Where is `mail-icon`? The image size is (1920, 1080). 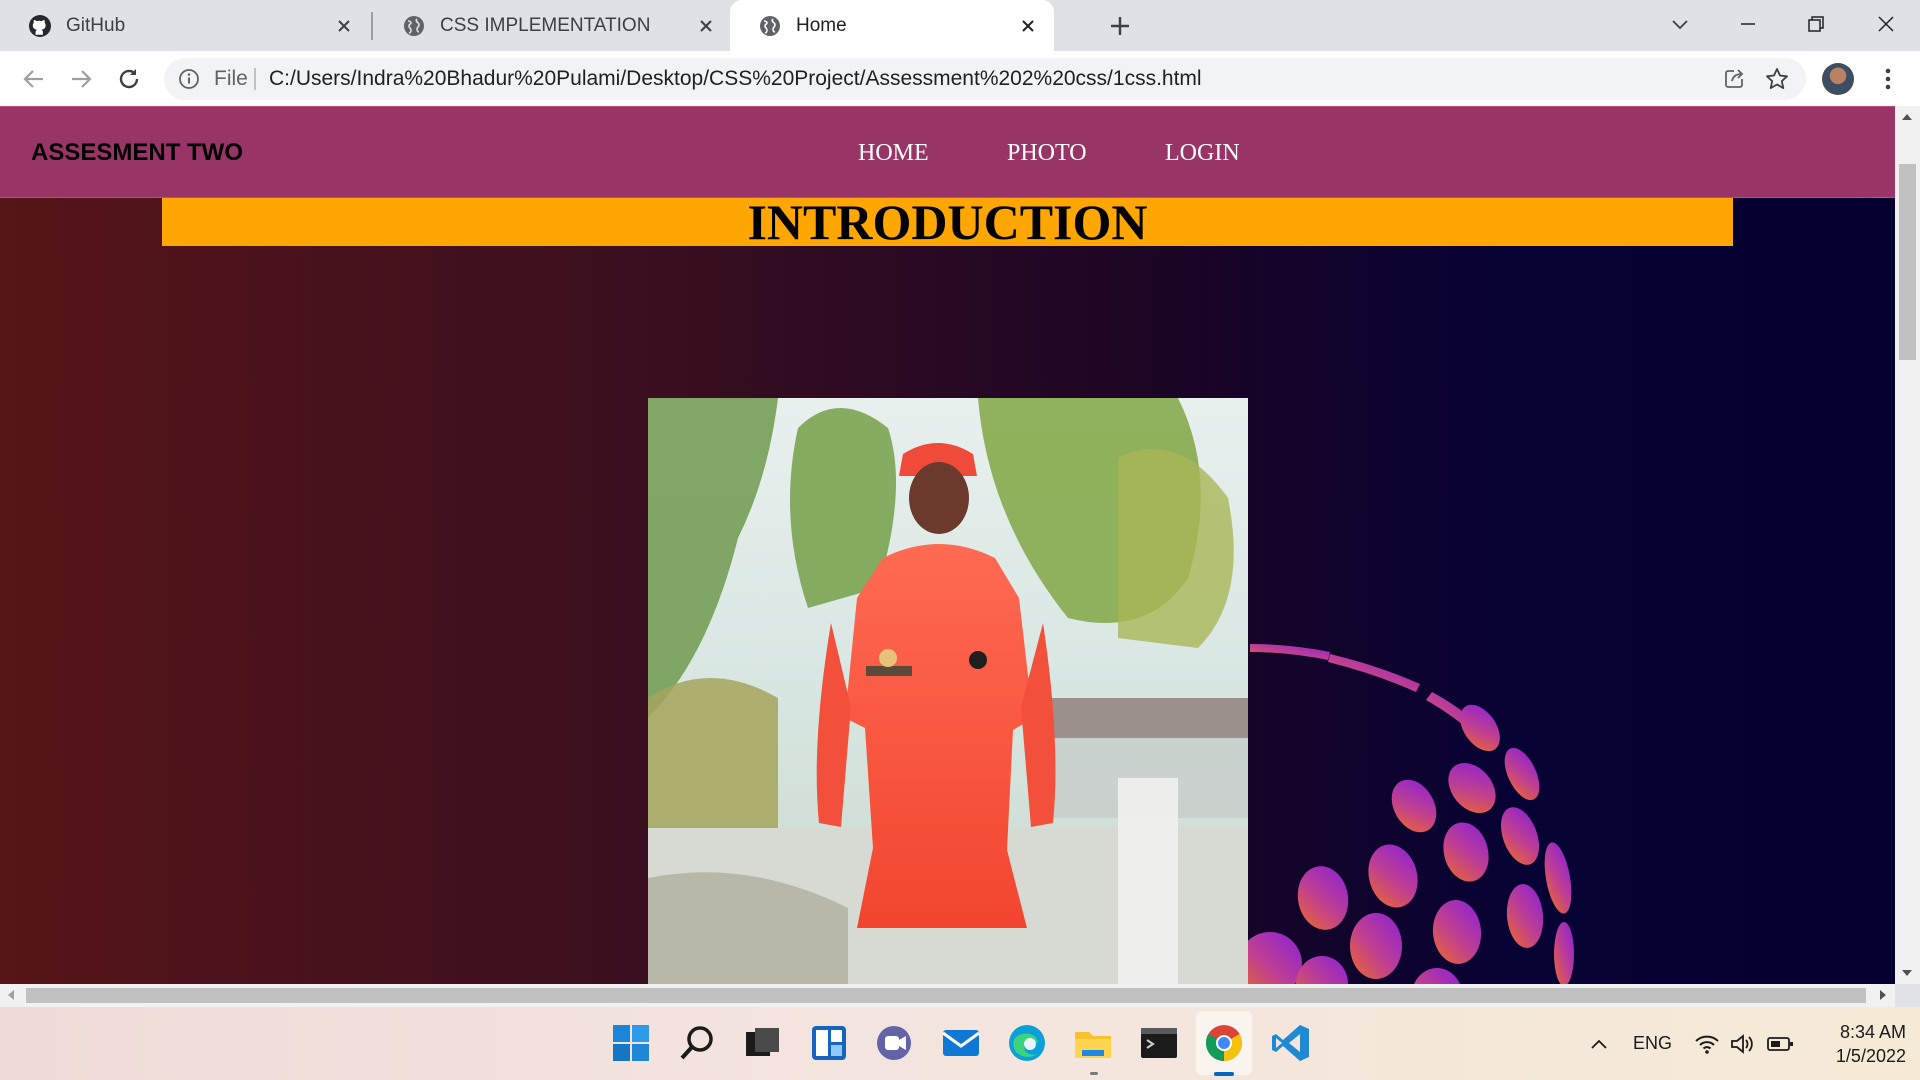
mail-icon is located at coordinates (961, 1043).